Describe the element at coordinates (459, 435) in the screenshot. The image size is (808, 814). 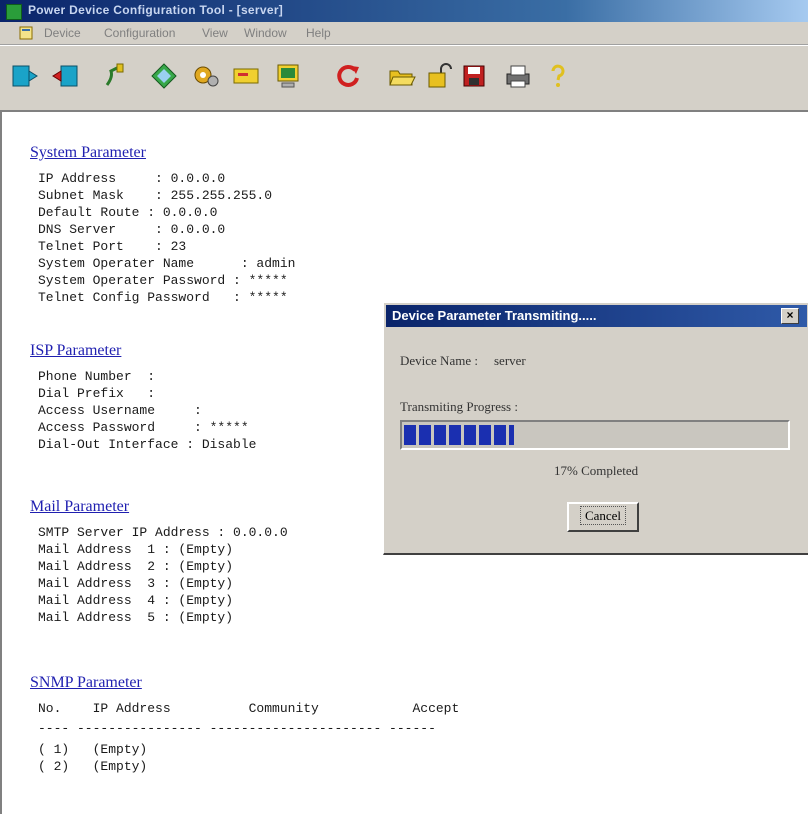
I see `progress-fill` at that location.